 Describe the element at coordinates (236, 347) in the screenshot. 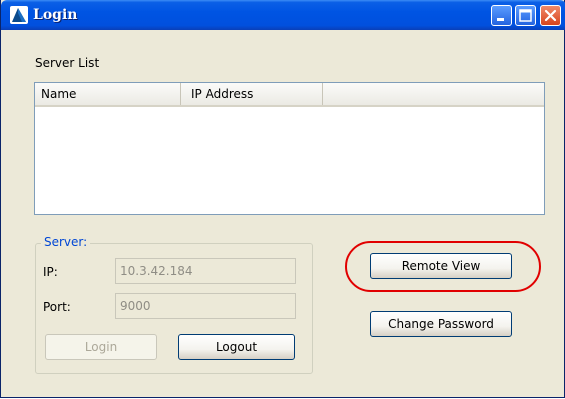

I see `logout-button: Logout` at that location.